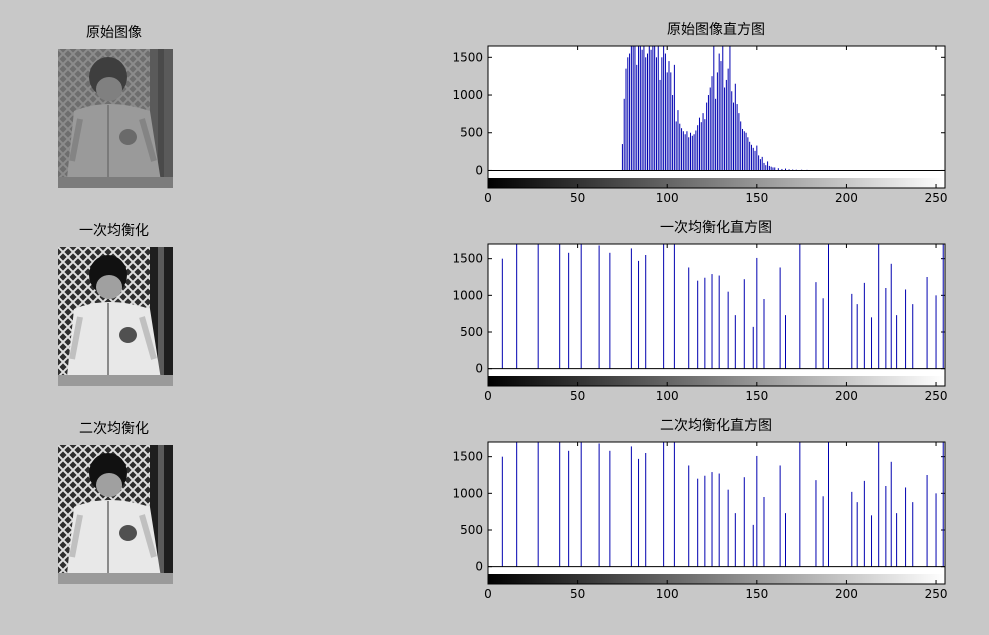  What do you see at coordinates (716, 30) in the screenshot?
I see `histogram-title-original: 原始图像直方图` at bounding box center [716, 30].